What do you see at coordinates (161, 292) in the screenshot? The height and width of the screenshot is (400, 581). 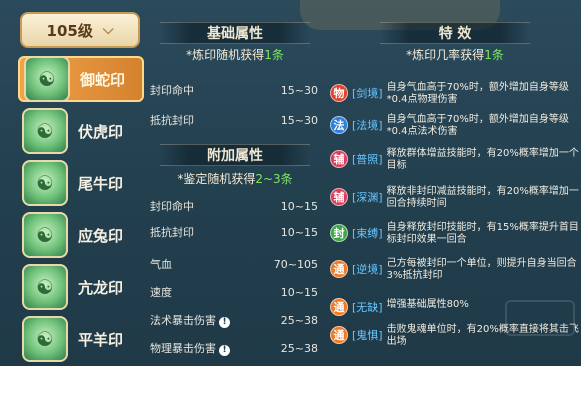 I see `attribute-label: 速度` at bounding box center [161, 292].